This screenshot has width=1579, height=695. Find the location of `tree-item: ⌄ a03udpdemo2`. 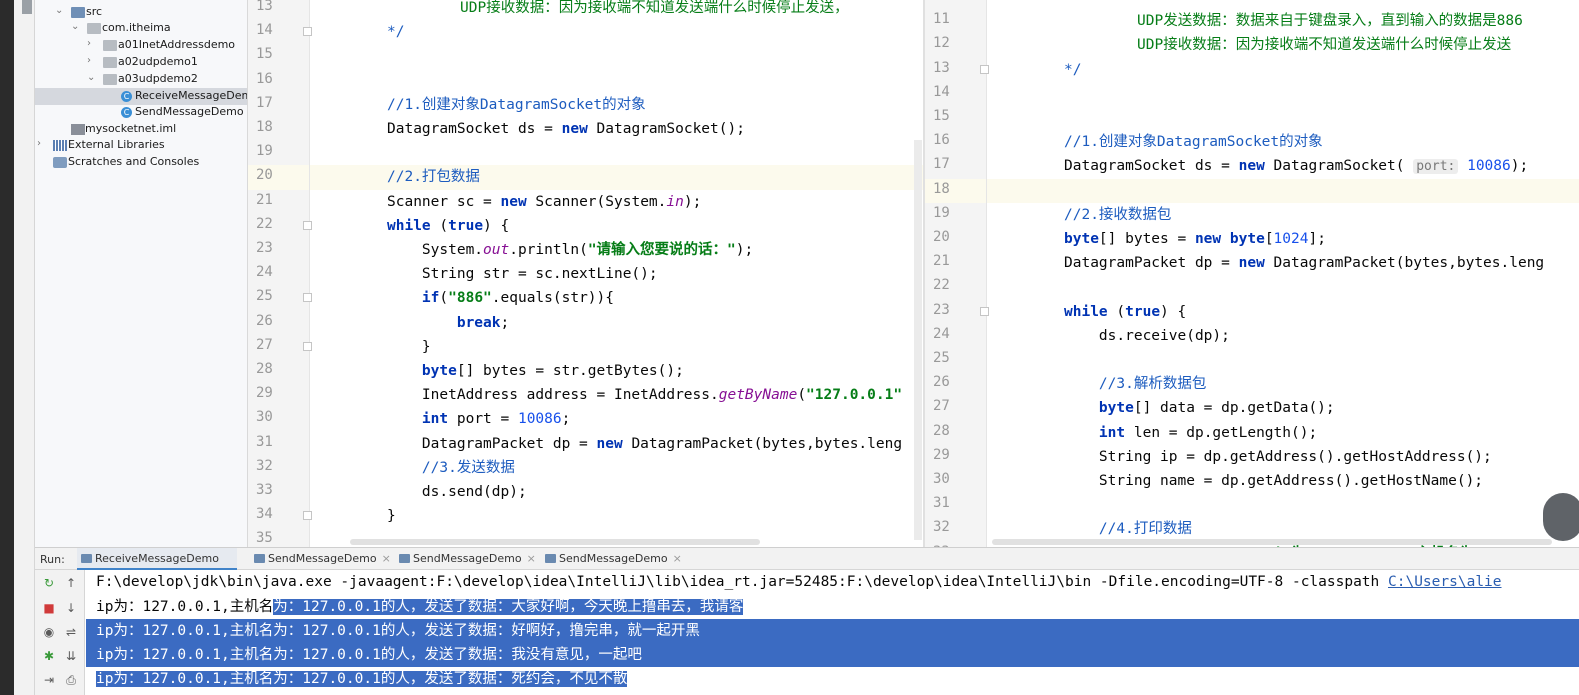

tree-item: ⌄ a03udpdemo2 is located at coordinates (141, 79).